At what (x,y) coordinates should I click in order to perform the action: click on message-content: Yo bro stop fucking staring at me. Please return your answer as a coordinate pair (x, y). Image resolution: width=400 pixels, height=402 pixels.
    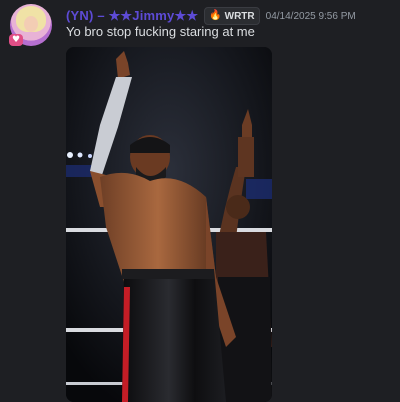
    Looking at the image, I should click on (160, 31).